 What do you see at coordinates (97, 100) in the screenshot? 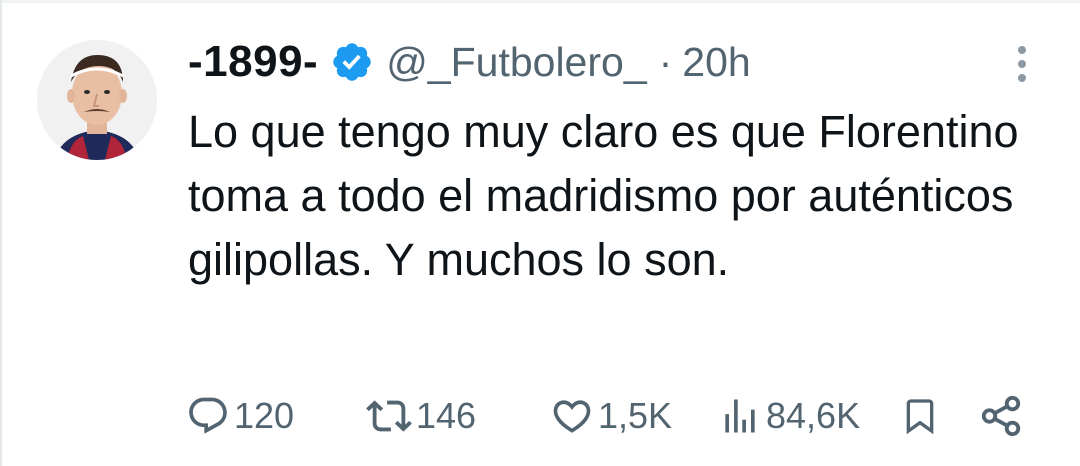
I see `avatar` at bounding box center [97, 100].